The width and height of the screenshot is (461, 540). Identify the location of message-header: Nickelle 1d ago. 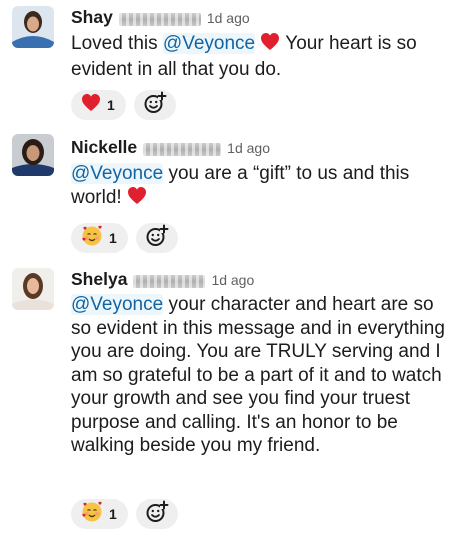
(170, 149).